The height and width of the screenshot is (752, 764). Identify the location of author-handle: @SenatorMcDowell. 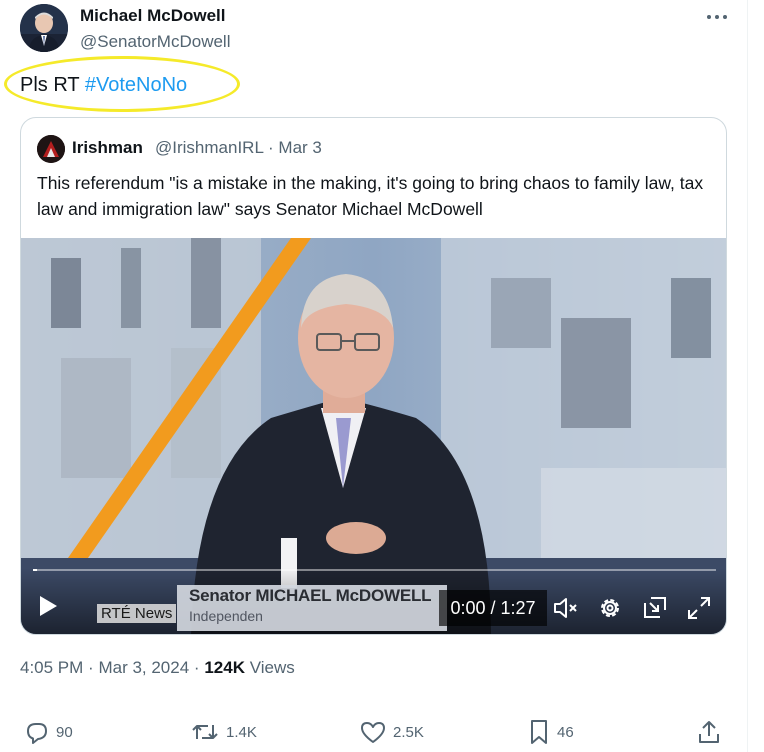
(155, 42).